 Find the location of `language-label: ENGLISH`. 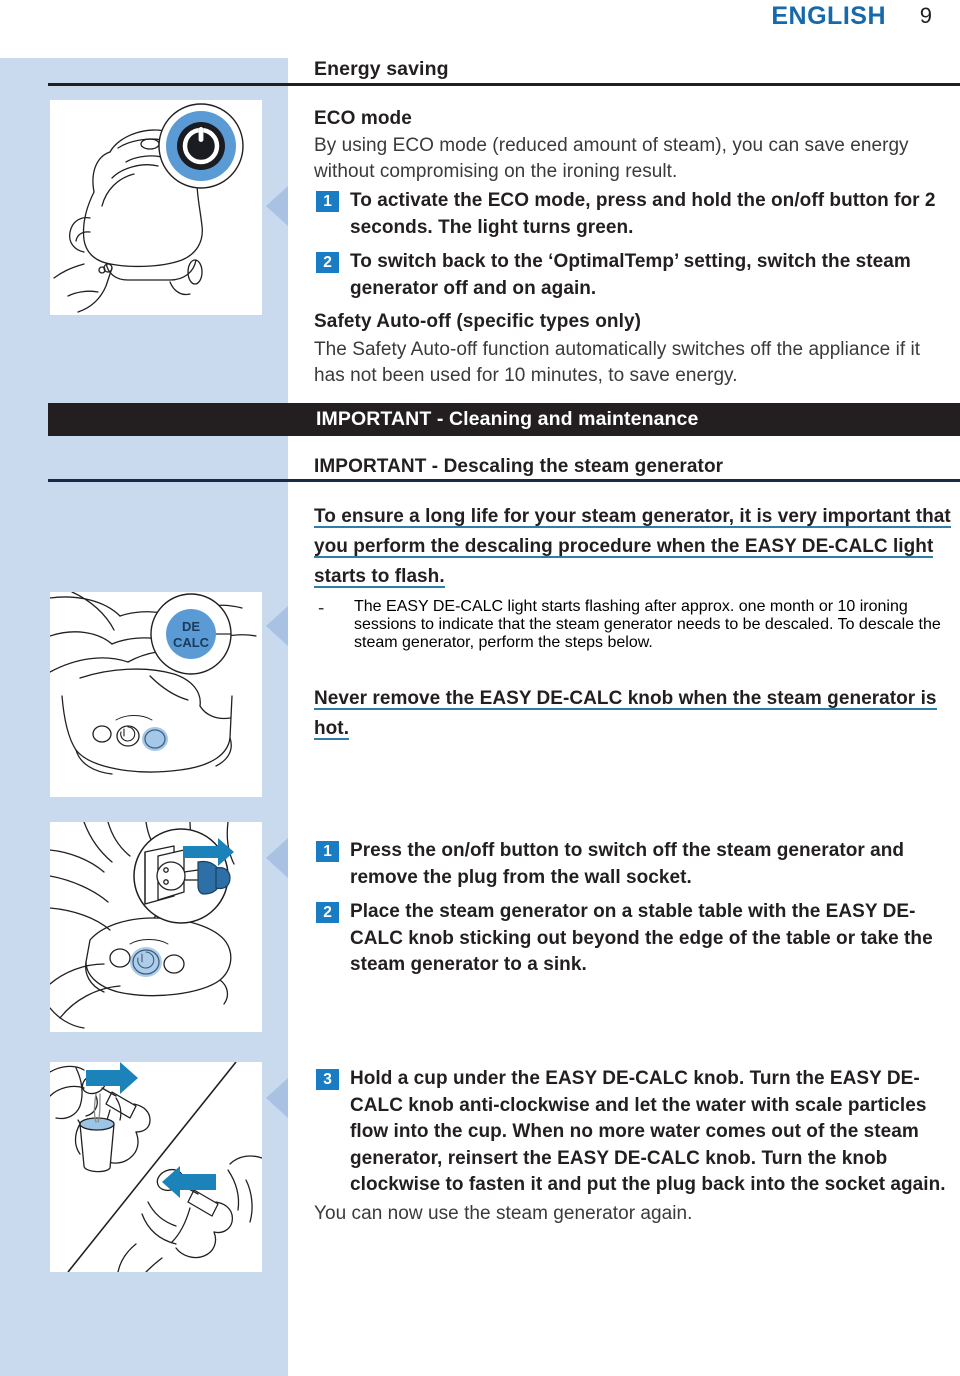

language-label: ENGLISH is located at coordinates (828, 16).